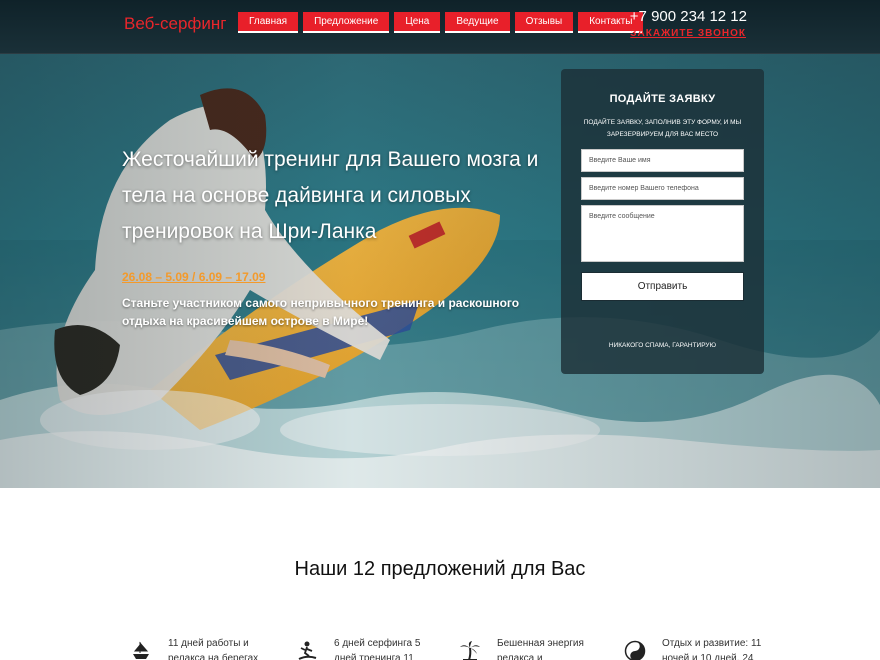  What do you see at coordinates (662, 188) in the screenshot?
I see `phone-input` at bounding box center [662, 188].